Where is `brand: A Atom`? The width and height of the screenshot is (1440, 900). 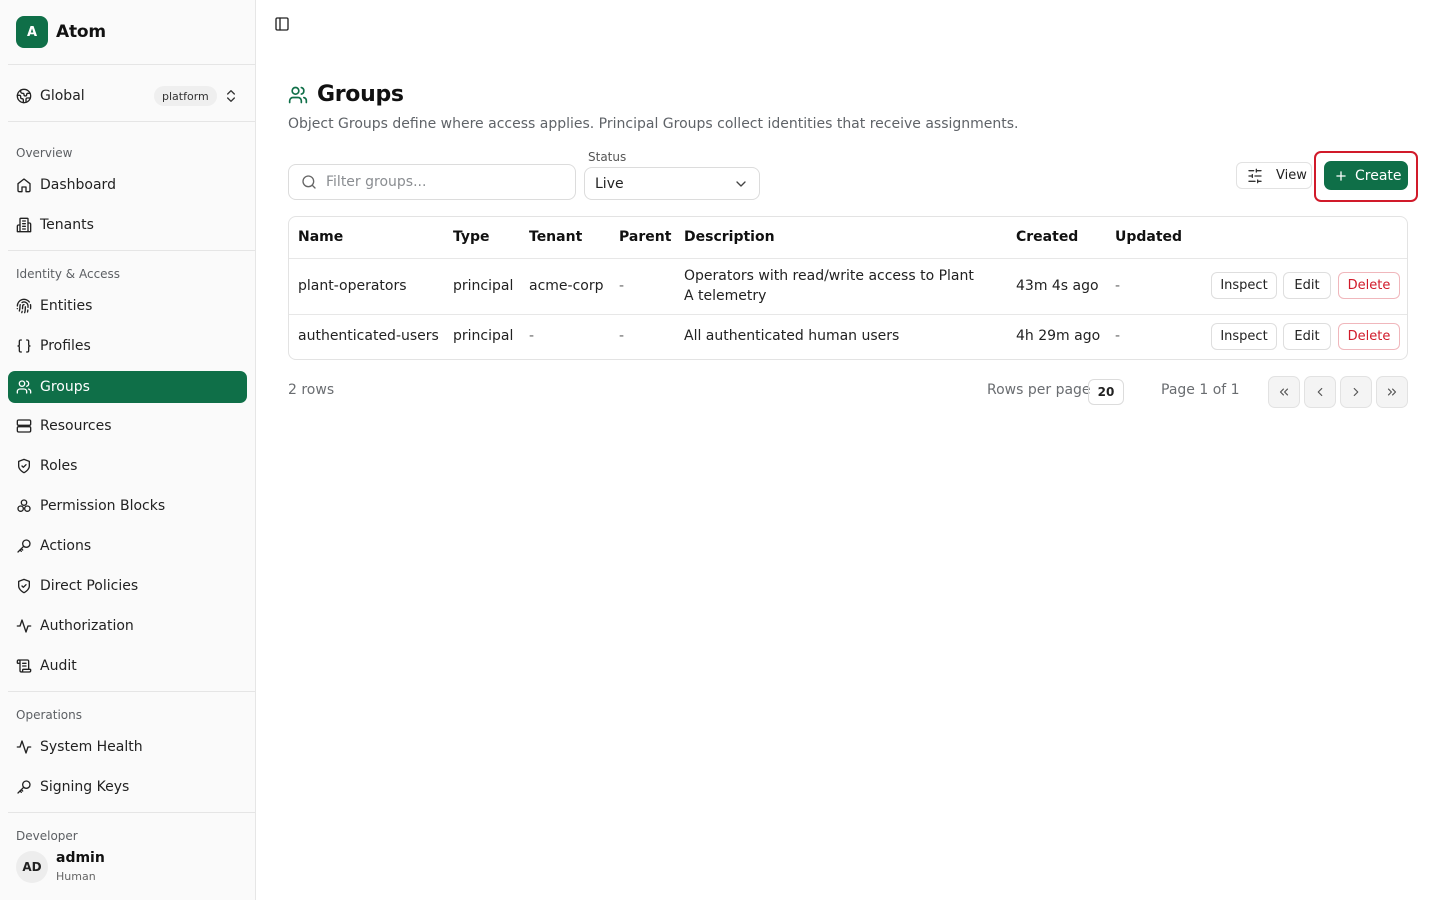
brand: A Atom is located at coordinates (61, 32).